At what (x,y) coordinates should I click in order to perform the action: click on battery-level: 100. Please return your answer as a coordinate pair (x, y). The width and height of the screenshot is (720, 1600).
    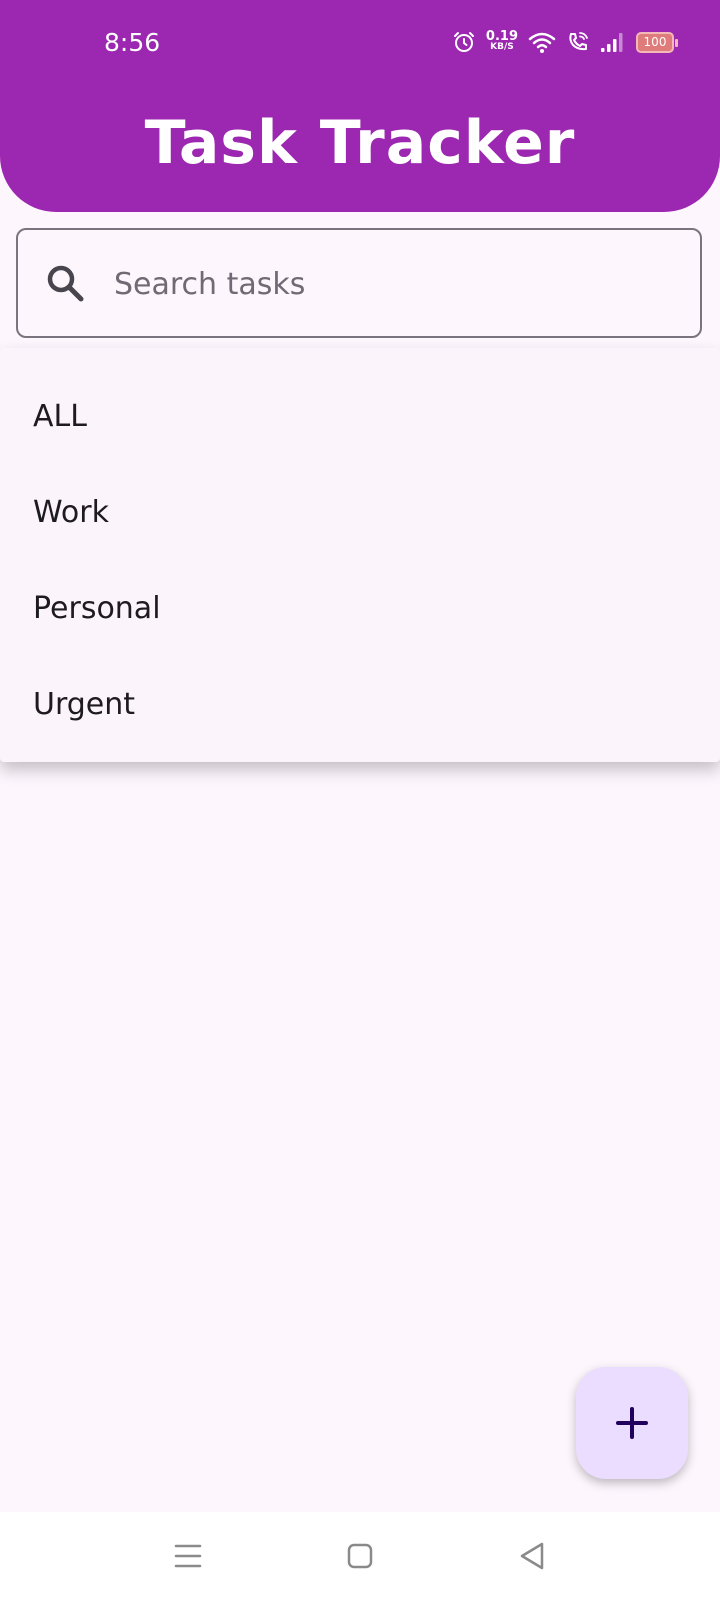
    Looking at the image, I should click on (655, 42).